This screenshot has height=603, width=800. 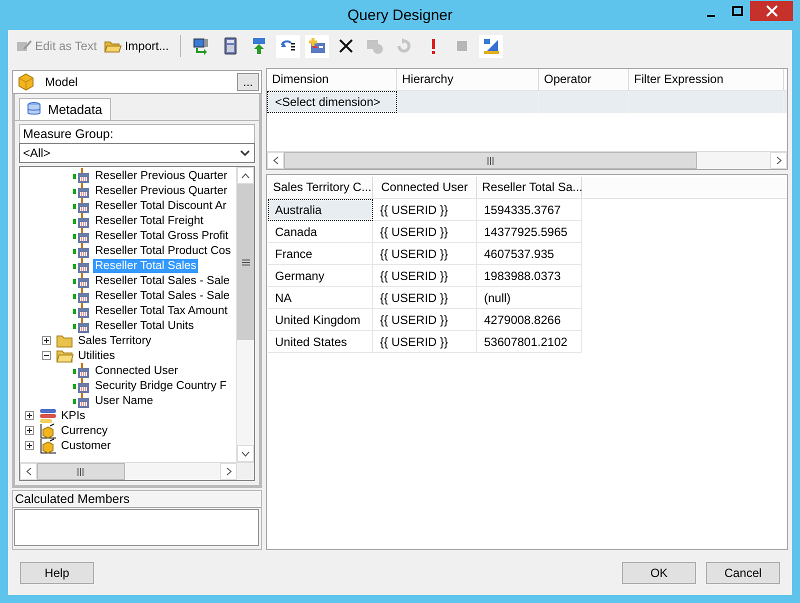 What do you see at coordinates (320, 320) in the screenshot?
I see `table-cell: United Kingdom` at bounding box center [320, 320].